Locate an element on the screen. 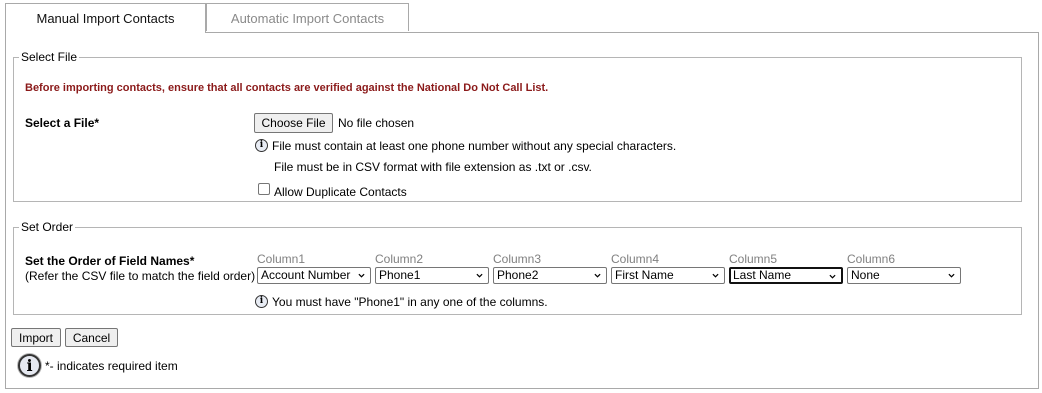 The image size is (1042, 393). column5-select: Last Name is located at coordinates (786, 275).